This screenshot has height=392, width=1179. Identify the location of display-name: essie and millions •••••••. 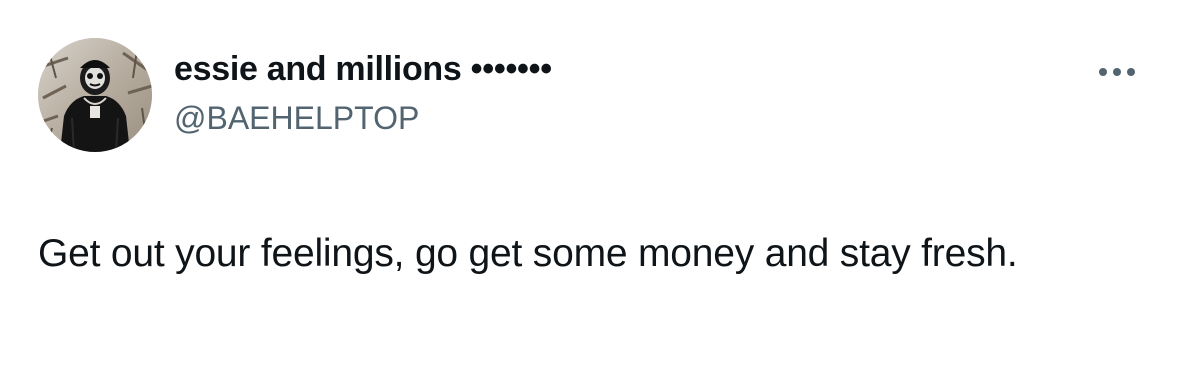
(363, 69).